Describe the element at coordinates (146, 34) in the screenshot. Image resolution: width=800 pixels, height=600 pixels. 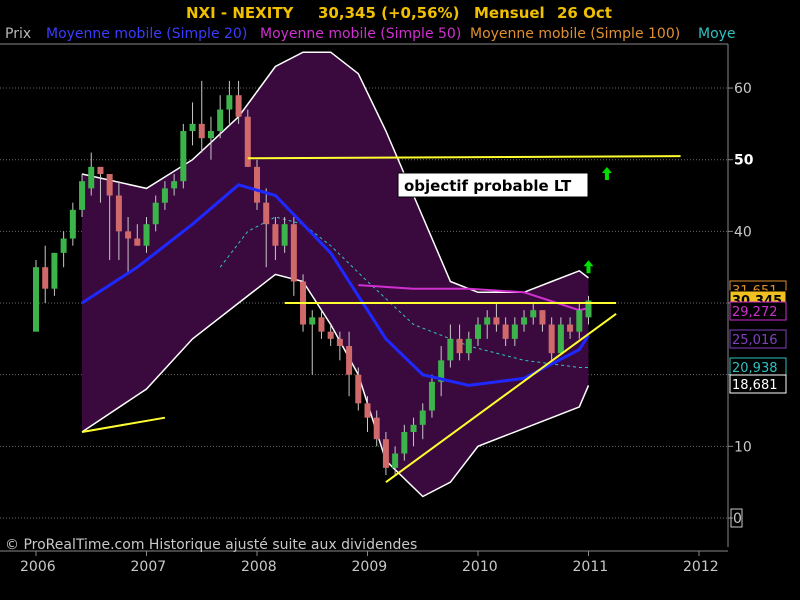
I see `legend-item: Moyenne mobile (Simple 20)` at that location.